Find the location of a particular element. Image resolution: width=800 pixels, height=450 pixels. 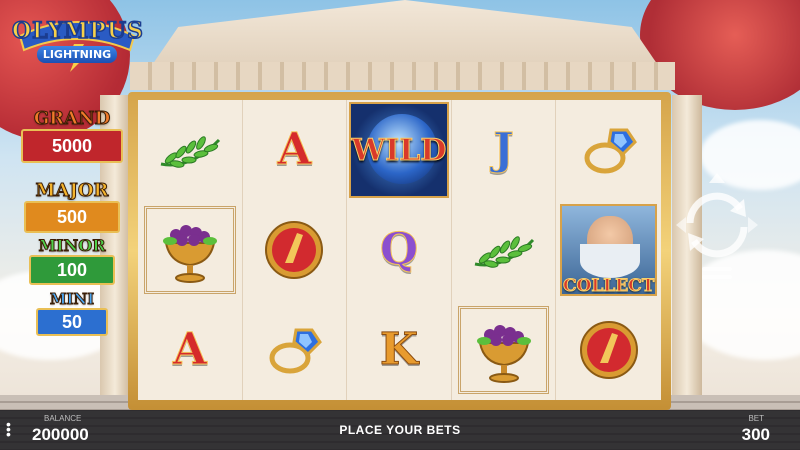

bet-value: 300 is located at coordinates (756, 435).